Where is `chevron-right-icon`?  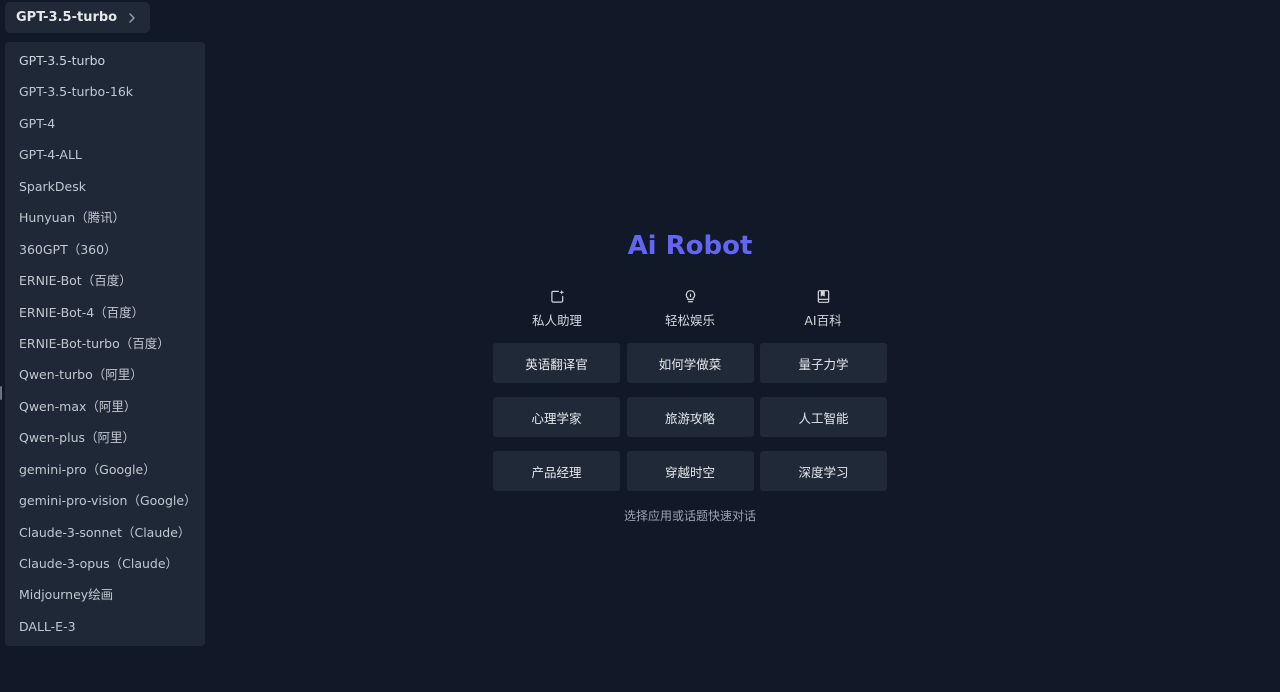 chevron-right-icon is located at coordinates (132, 18).